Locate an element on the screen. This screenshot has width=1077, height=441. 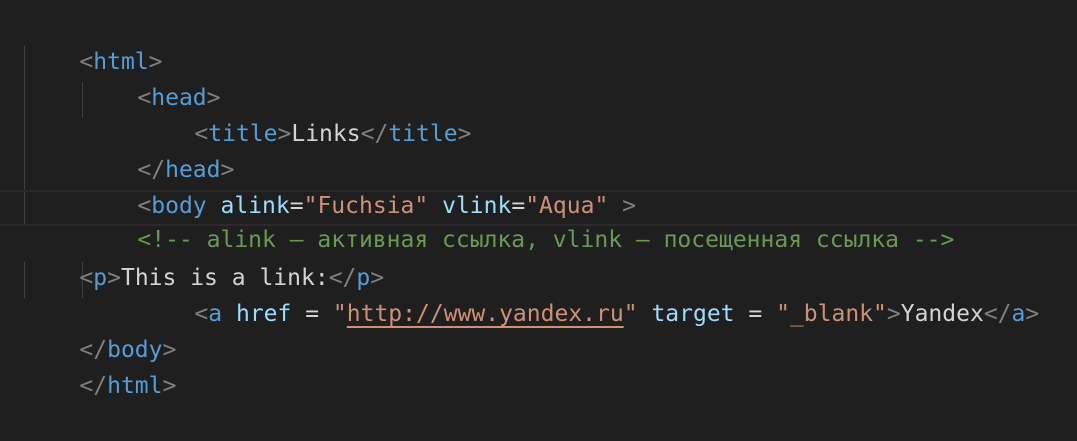
code-line: <head> is located at coordinates (151, 77).